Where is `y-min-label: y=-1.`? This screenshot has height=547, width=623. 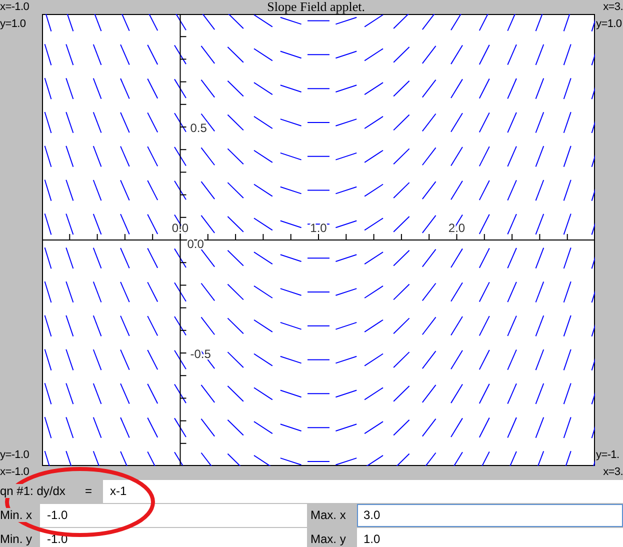
y-min-label: y=-1. is located at coordinates (608, 455).